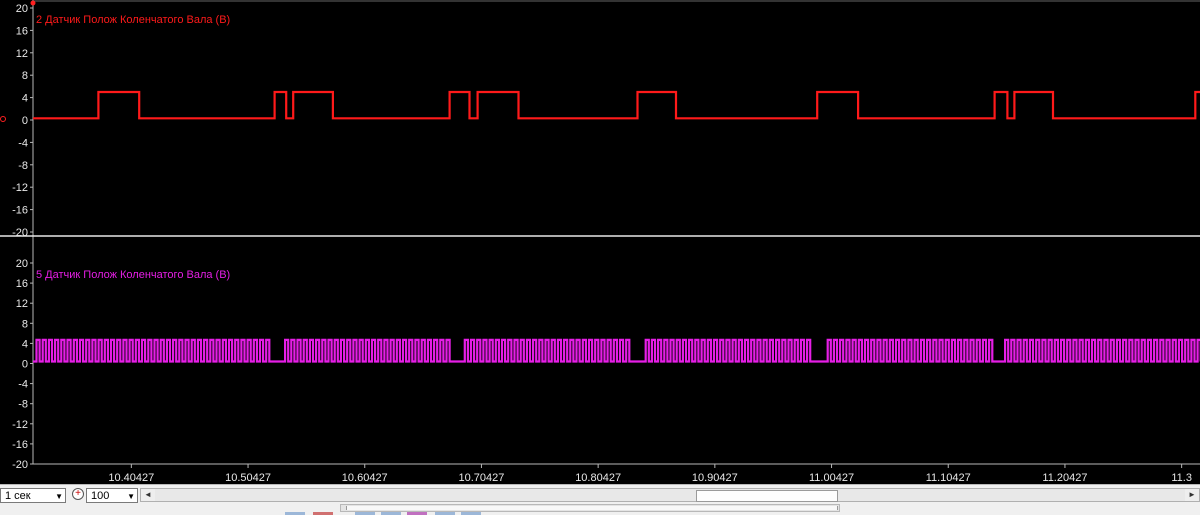 The width and height of the screenshot is (1200, 515). Describe the element at coordinates (767, 496) in the screenshot. I see `scrollbar-thumb` at that location.